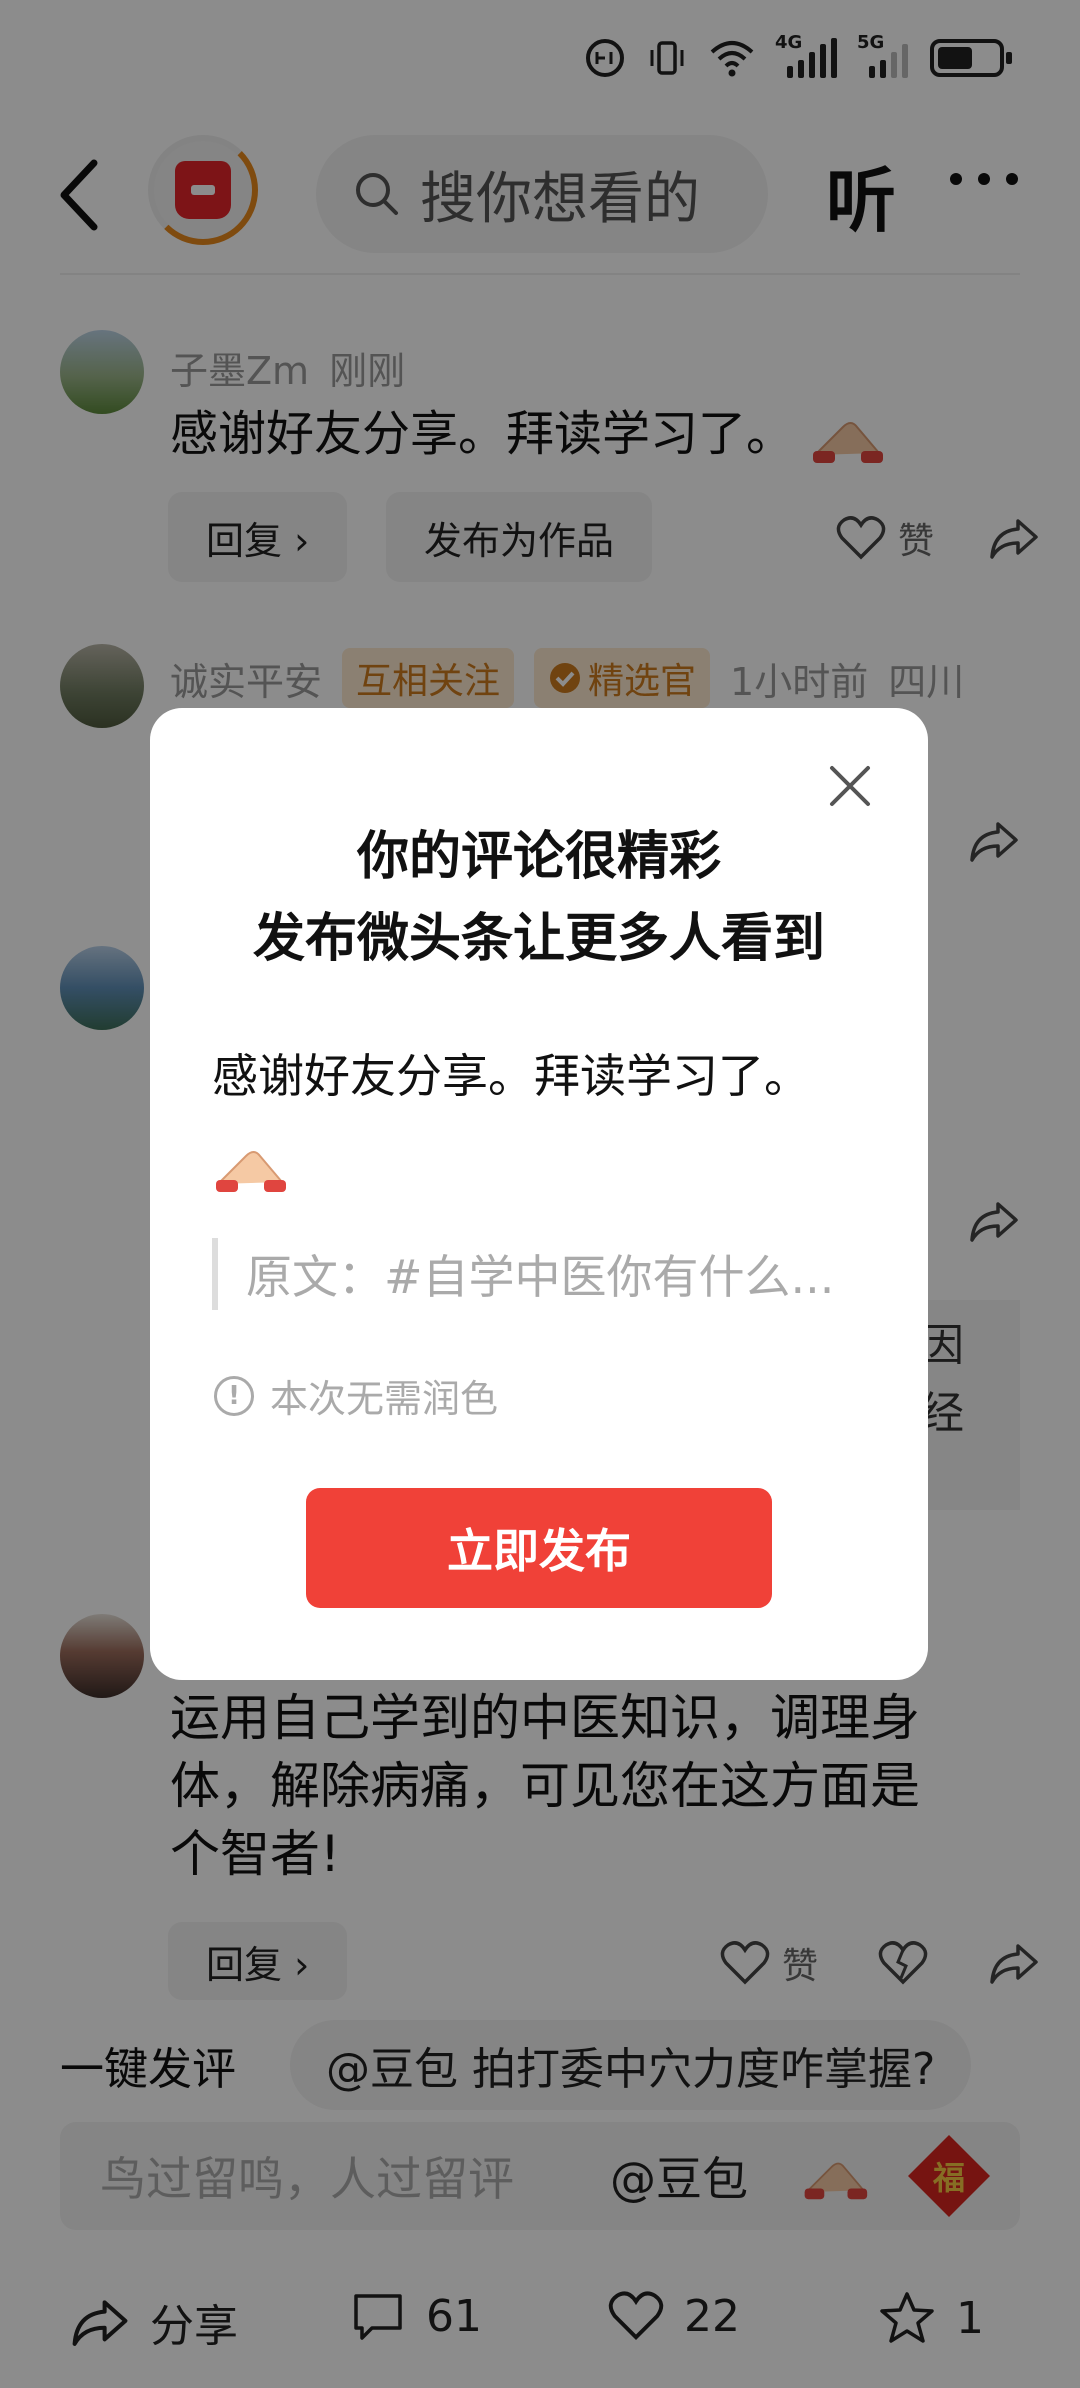  I want to click on publish-now-button: 立即发布, so click(539, 1548).